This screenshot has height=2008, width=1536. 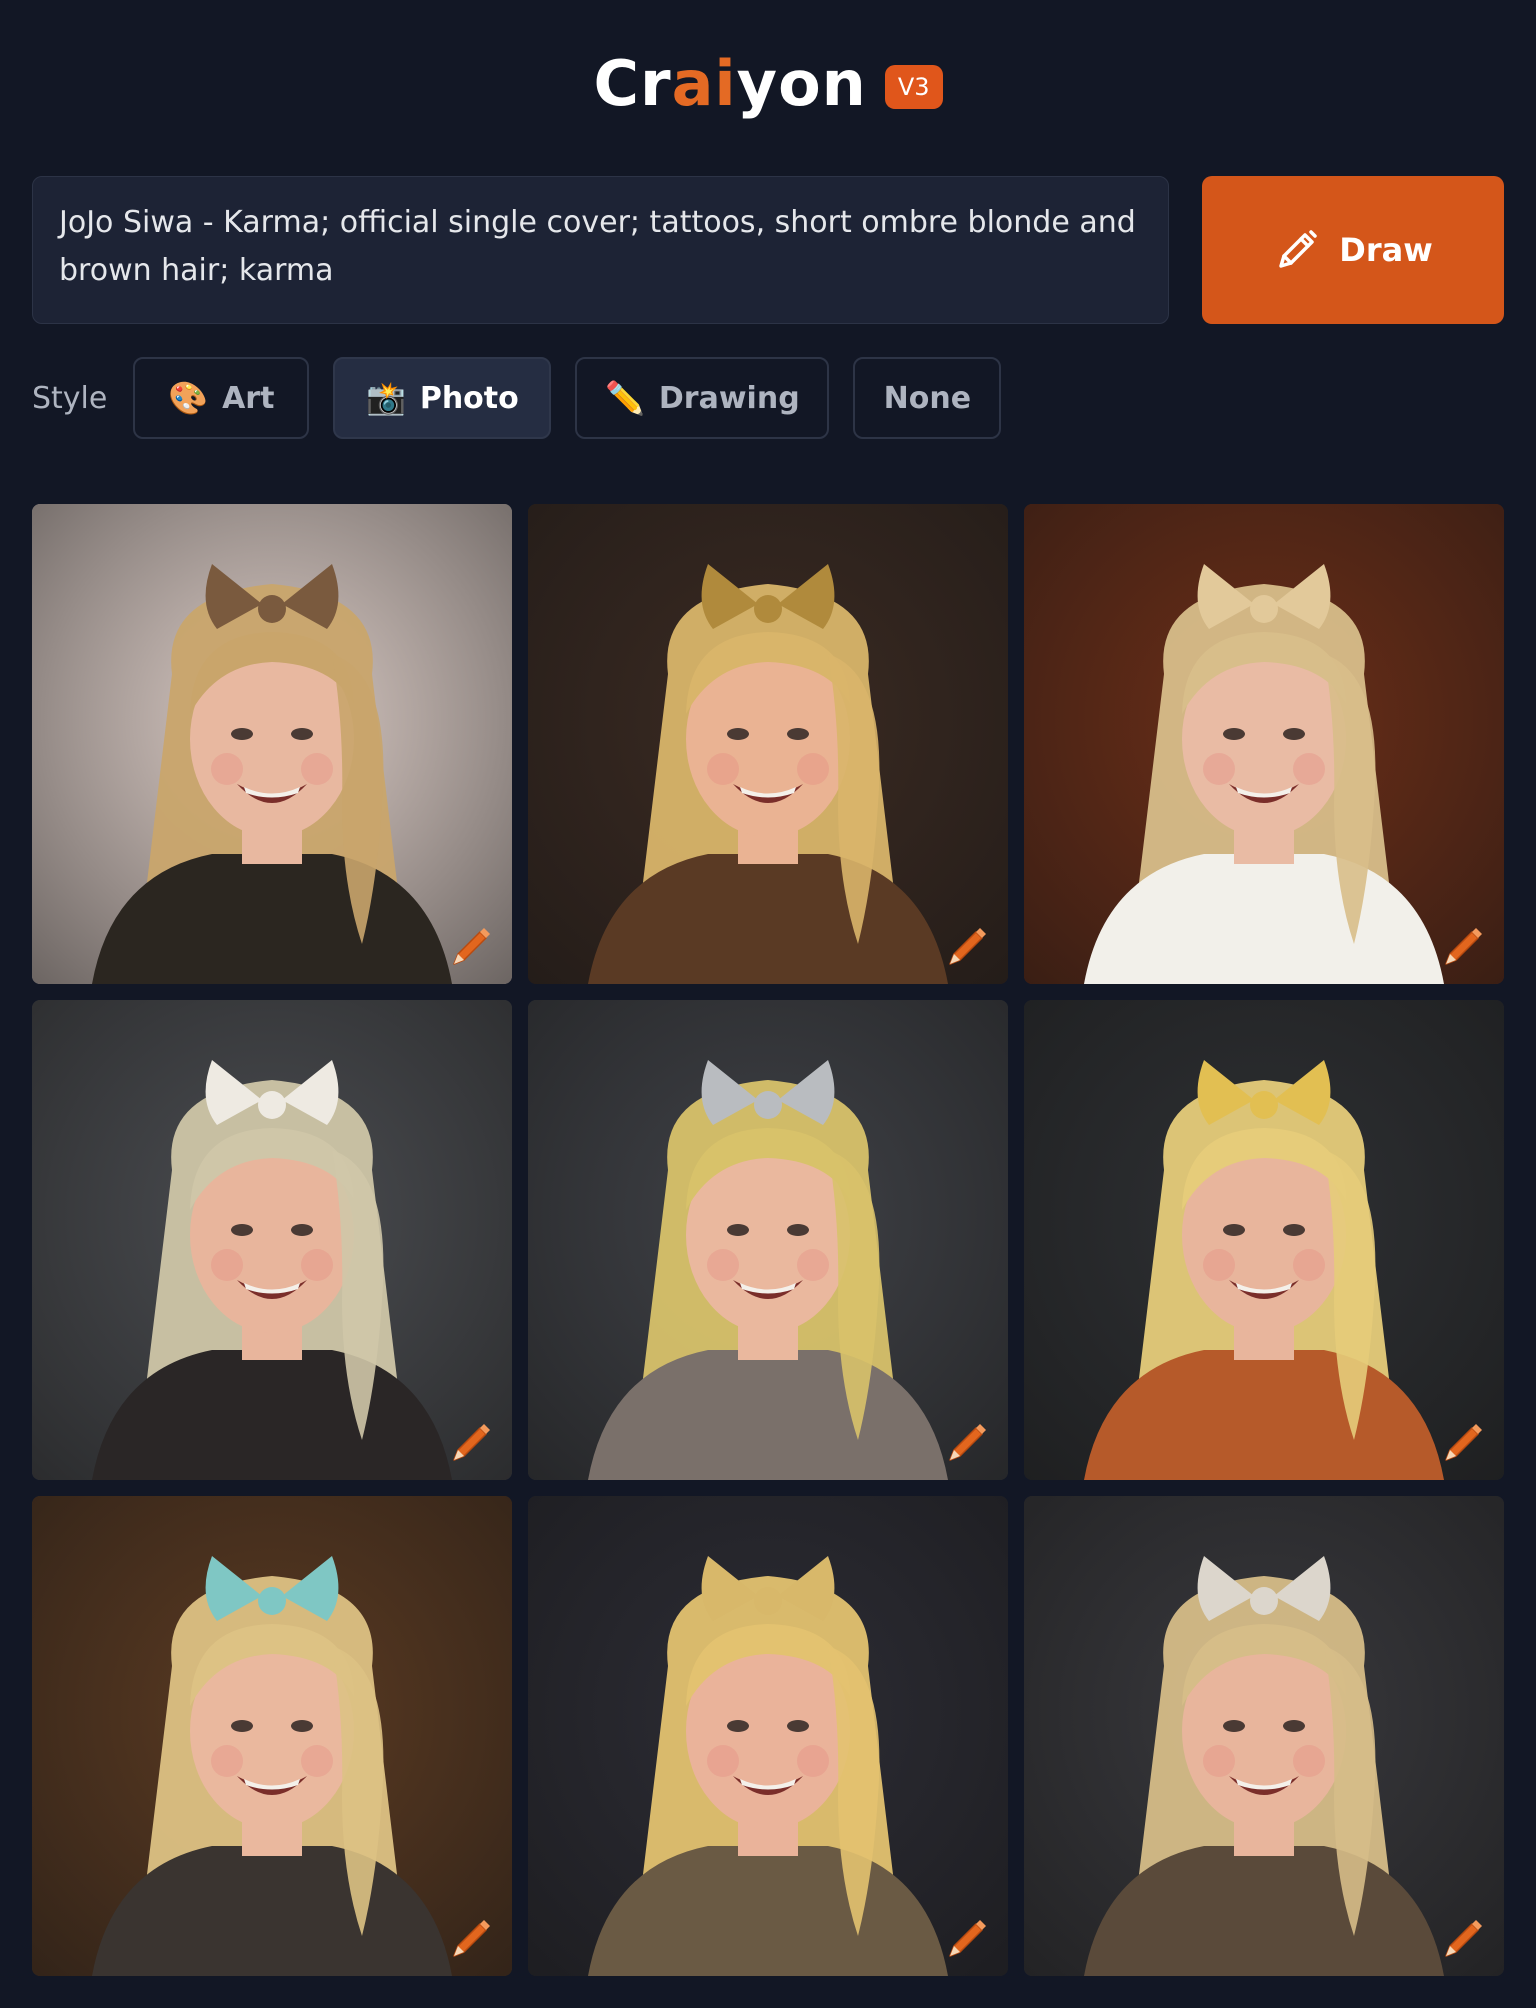 What do you see at coordinates (632, 83) in the screenshot?
I see `logo-text-start: Cr` at bounding box center [632, 83].